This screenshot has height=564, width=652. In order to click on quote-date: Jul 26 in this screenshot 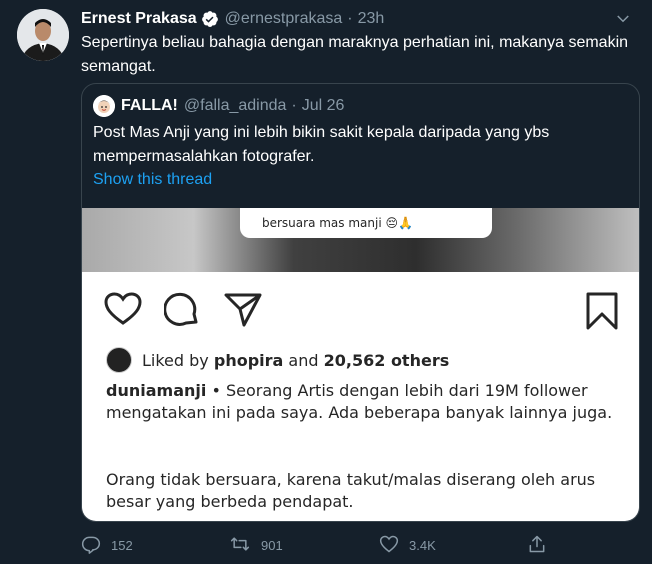, I will do `click(323, 106)`.